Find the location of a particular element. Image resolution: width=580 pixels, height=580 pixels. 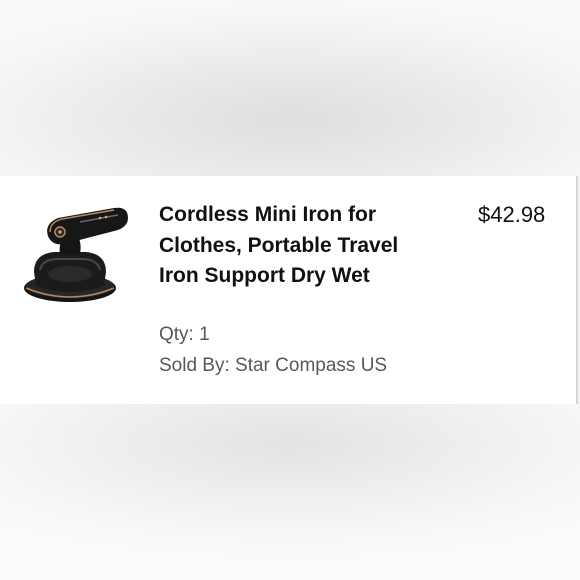

product-price: $42.98 is located at coordinates (512, 214).